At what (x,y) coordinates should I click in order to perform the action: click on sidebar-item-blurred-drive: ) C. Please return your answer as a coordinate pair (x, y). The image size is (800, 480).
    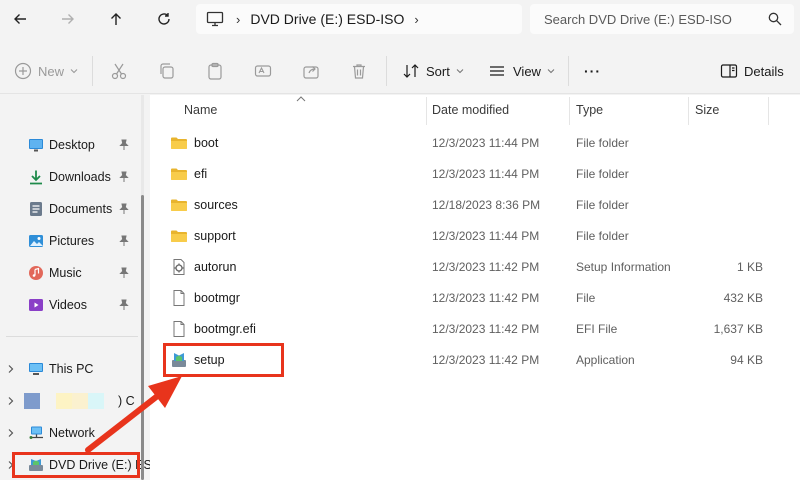
    Looking at the image, I should click on (73, 401).